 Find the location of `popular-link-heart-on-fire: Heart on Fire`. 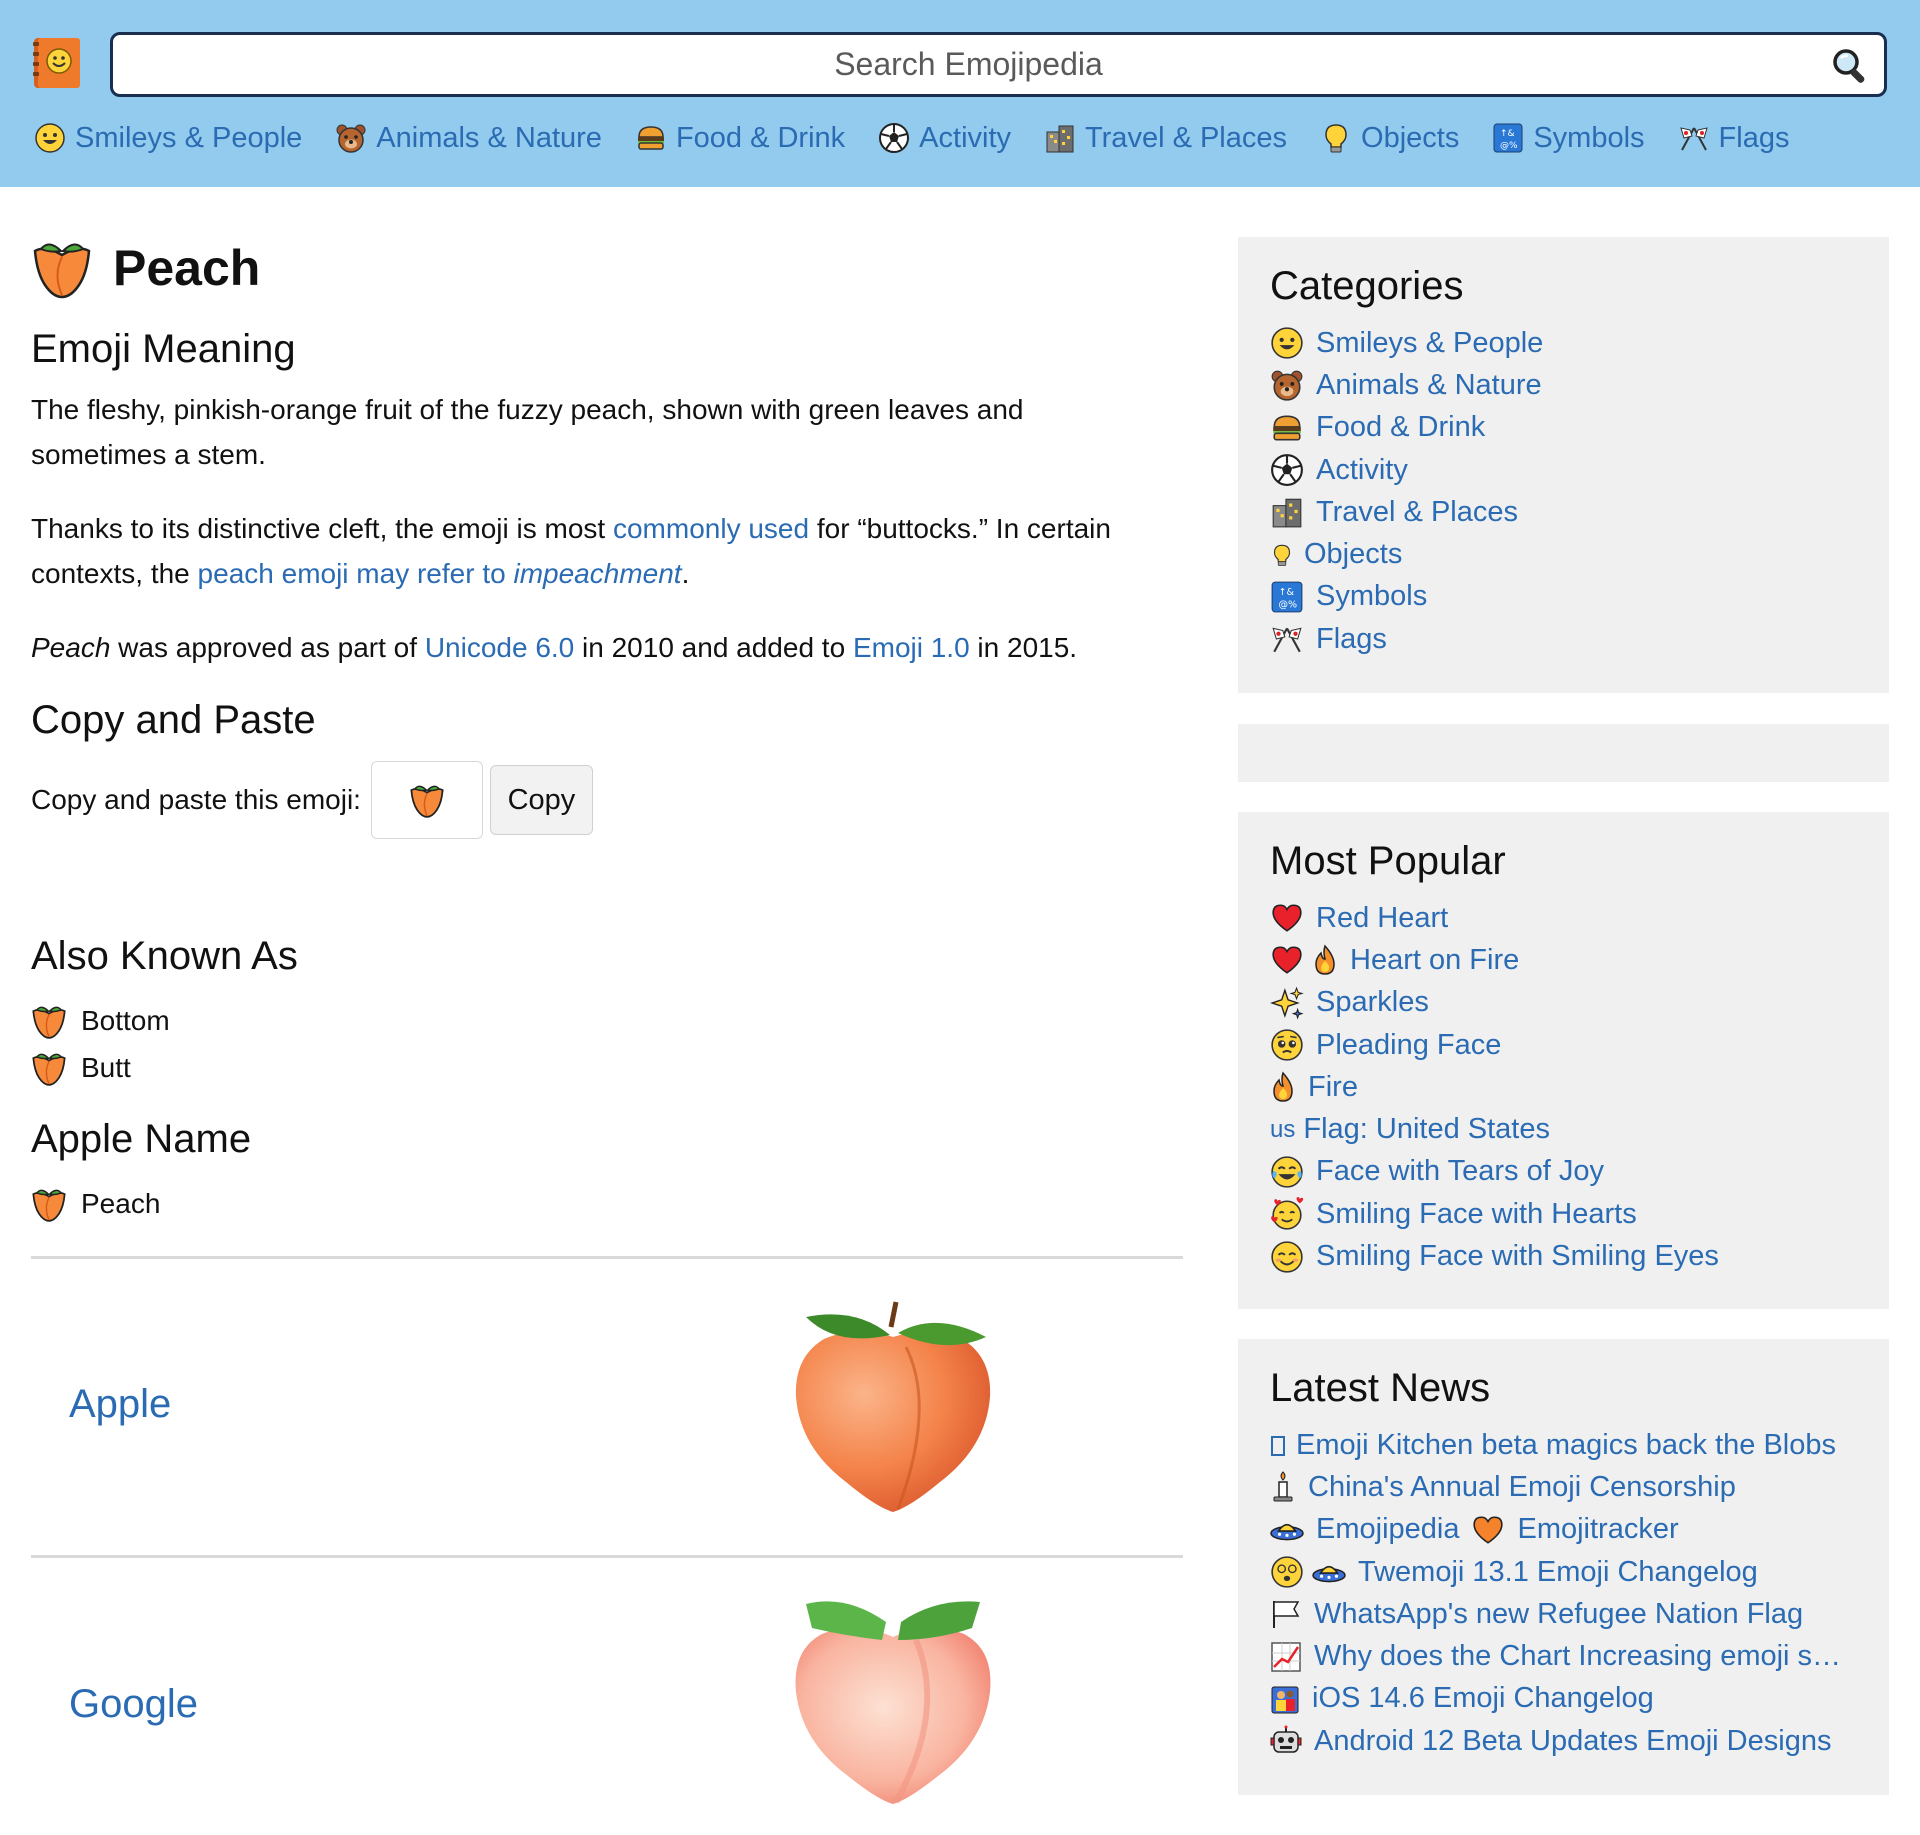

popular-link-heart-on-fire: Heart on Fire is located at coordinates (1434, 960).